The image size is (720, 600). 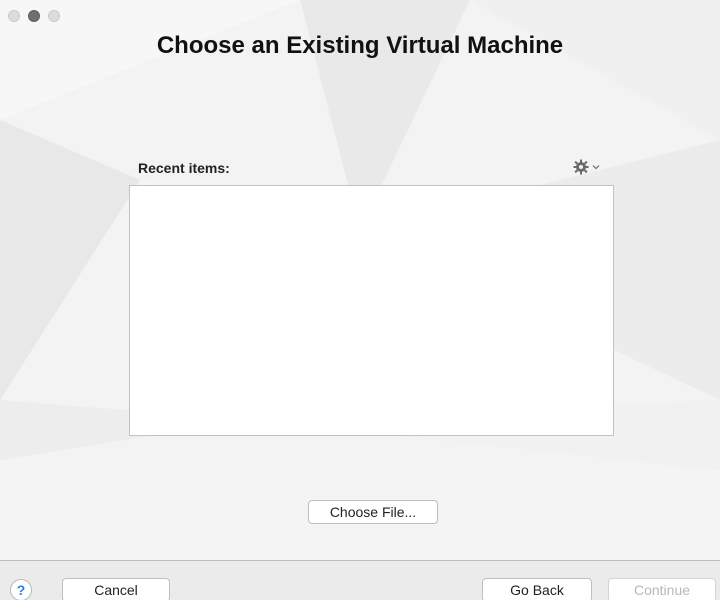 What do you see at coordinates (21, 589) in the screenshot?
I see `help-button: ?` at bounding box center [21, 589].